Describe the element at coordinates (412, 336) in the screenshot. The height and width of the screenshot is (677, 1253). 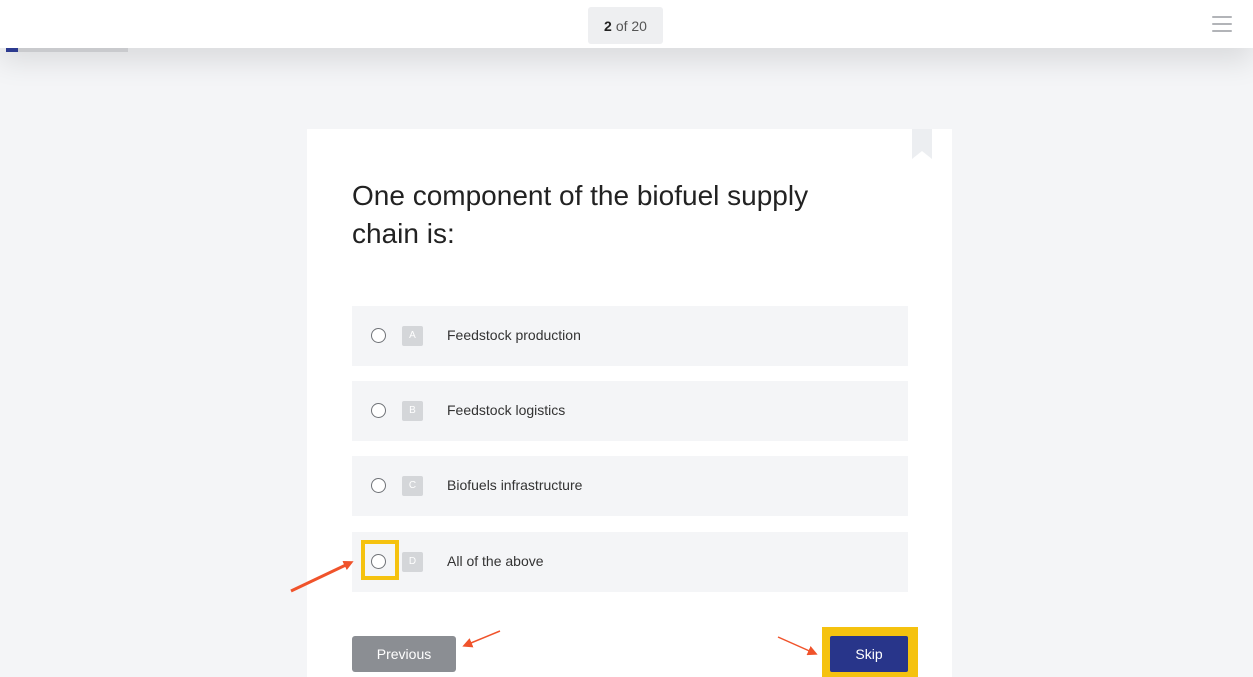
I see `option-letter-badge: A` at that location.